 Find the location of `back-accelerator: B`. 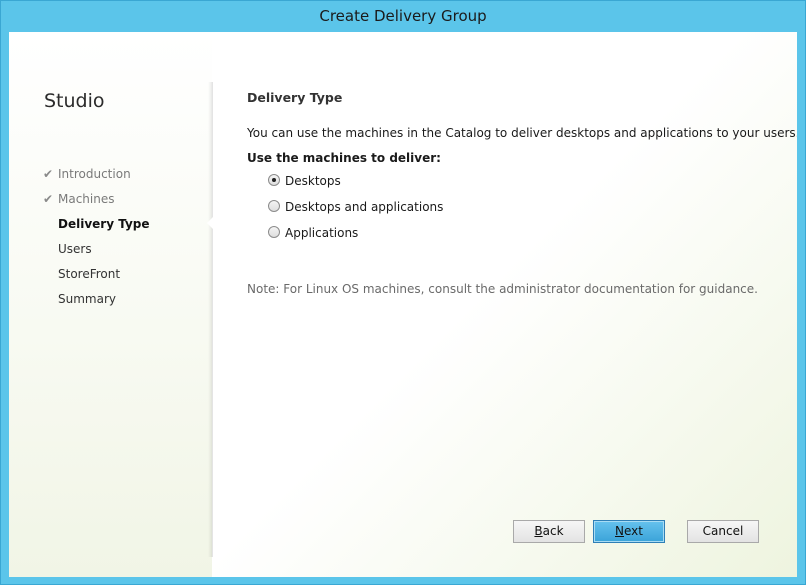

back-accelerator: B is located at coordinates (538, 531).